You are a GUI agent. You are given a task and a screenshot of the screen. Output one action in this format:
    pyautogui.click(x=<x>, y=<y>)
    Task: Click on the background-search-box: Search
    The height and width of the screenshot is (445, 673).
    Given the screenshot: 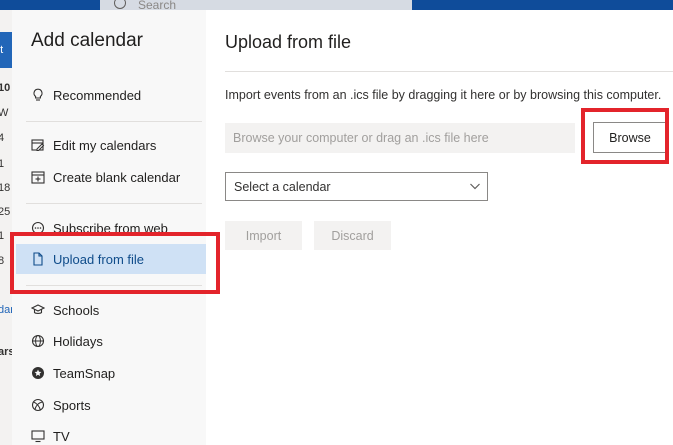 What is the action you would take?
    pyautogui.click(x=256, y=5)
    